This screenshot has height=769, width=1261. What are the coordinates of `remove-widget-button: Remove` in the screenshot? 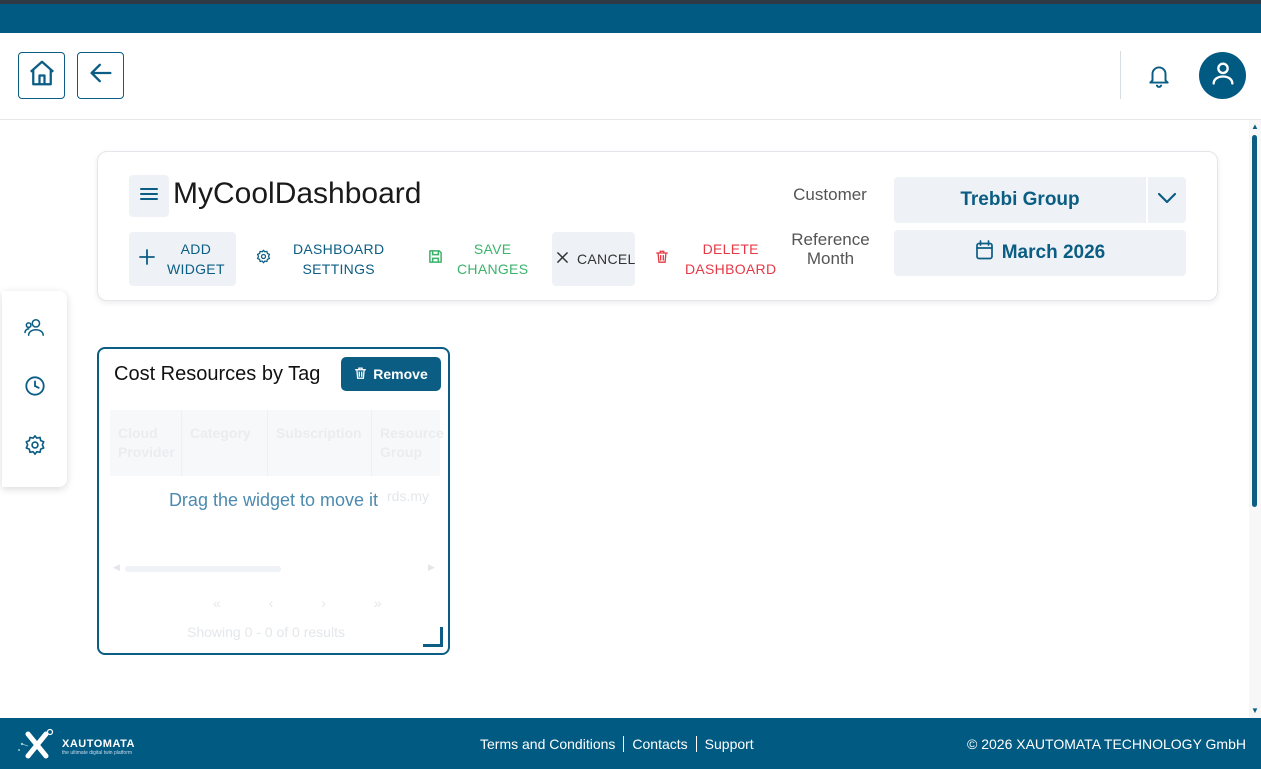 It's located at (391, 374).